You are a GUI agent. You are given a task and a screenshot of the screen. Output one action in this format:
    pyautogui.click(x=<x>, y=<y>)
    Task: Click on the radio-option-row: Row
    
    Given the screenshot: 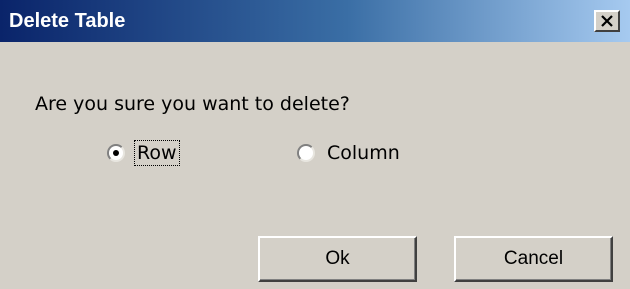 What is the action you would take?
    pyautogui.click(x=143, y=153)
    